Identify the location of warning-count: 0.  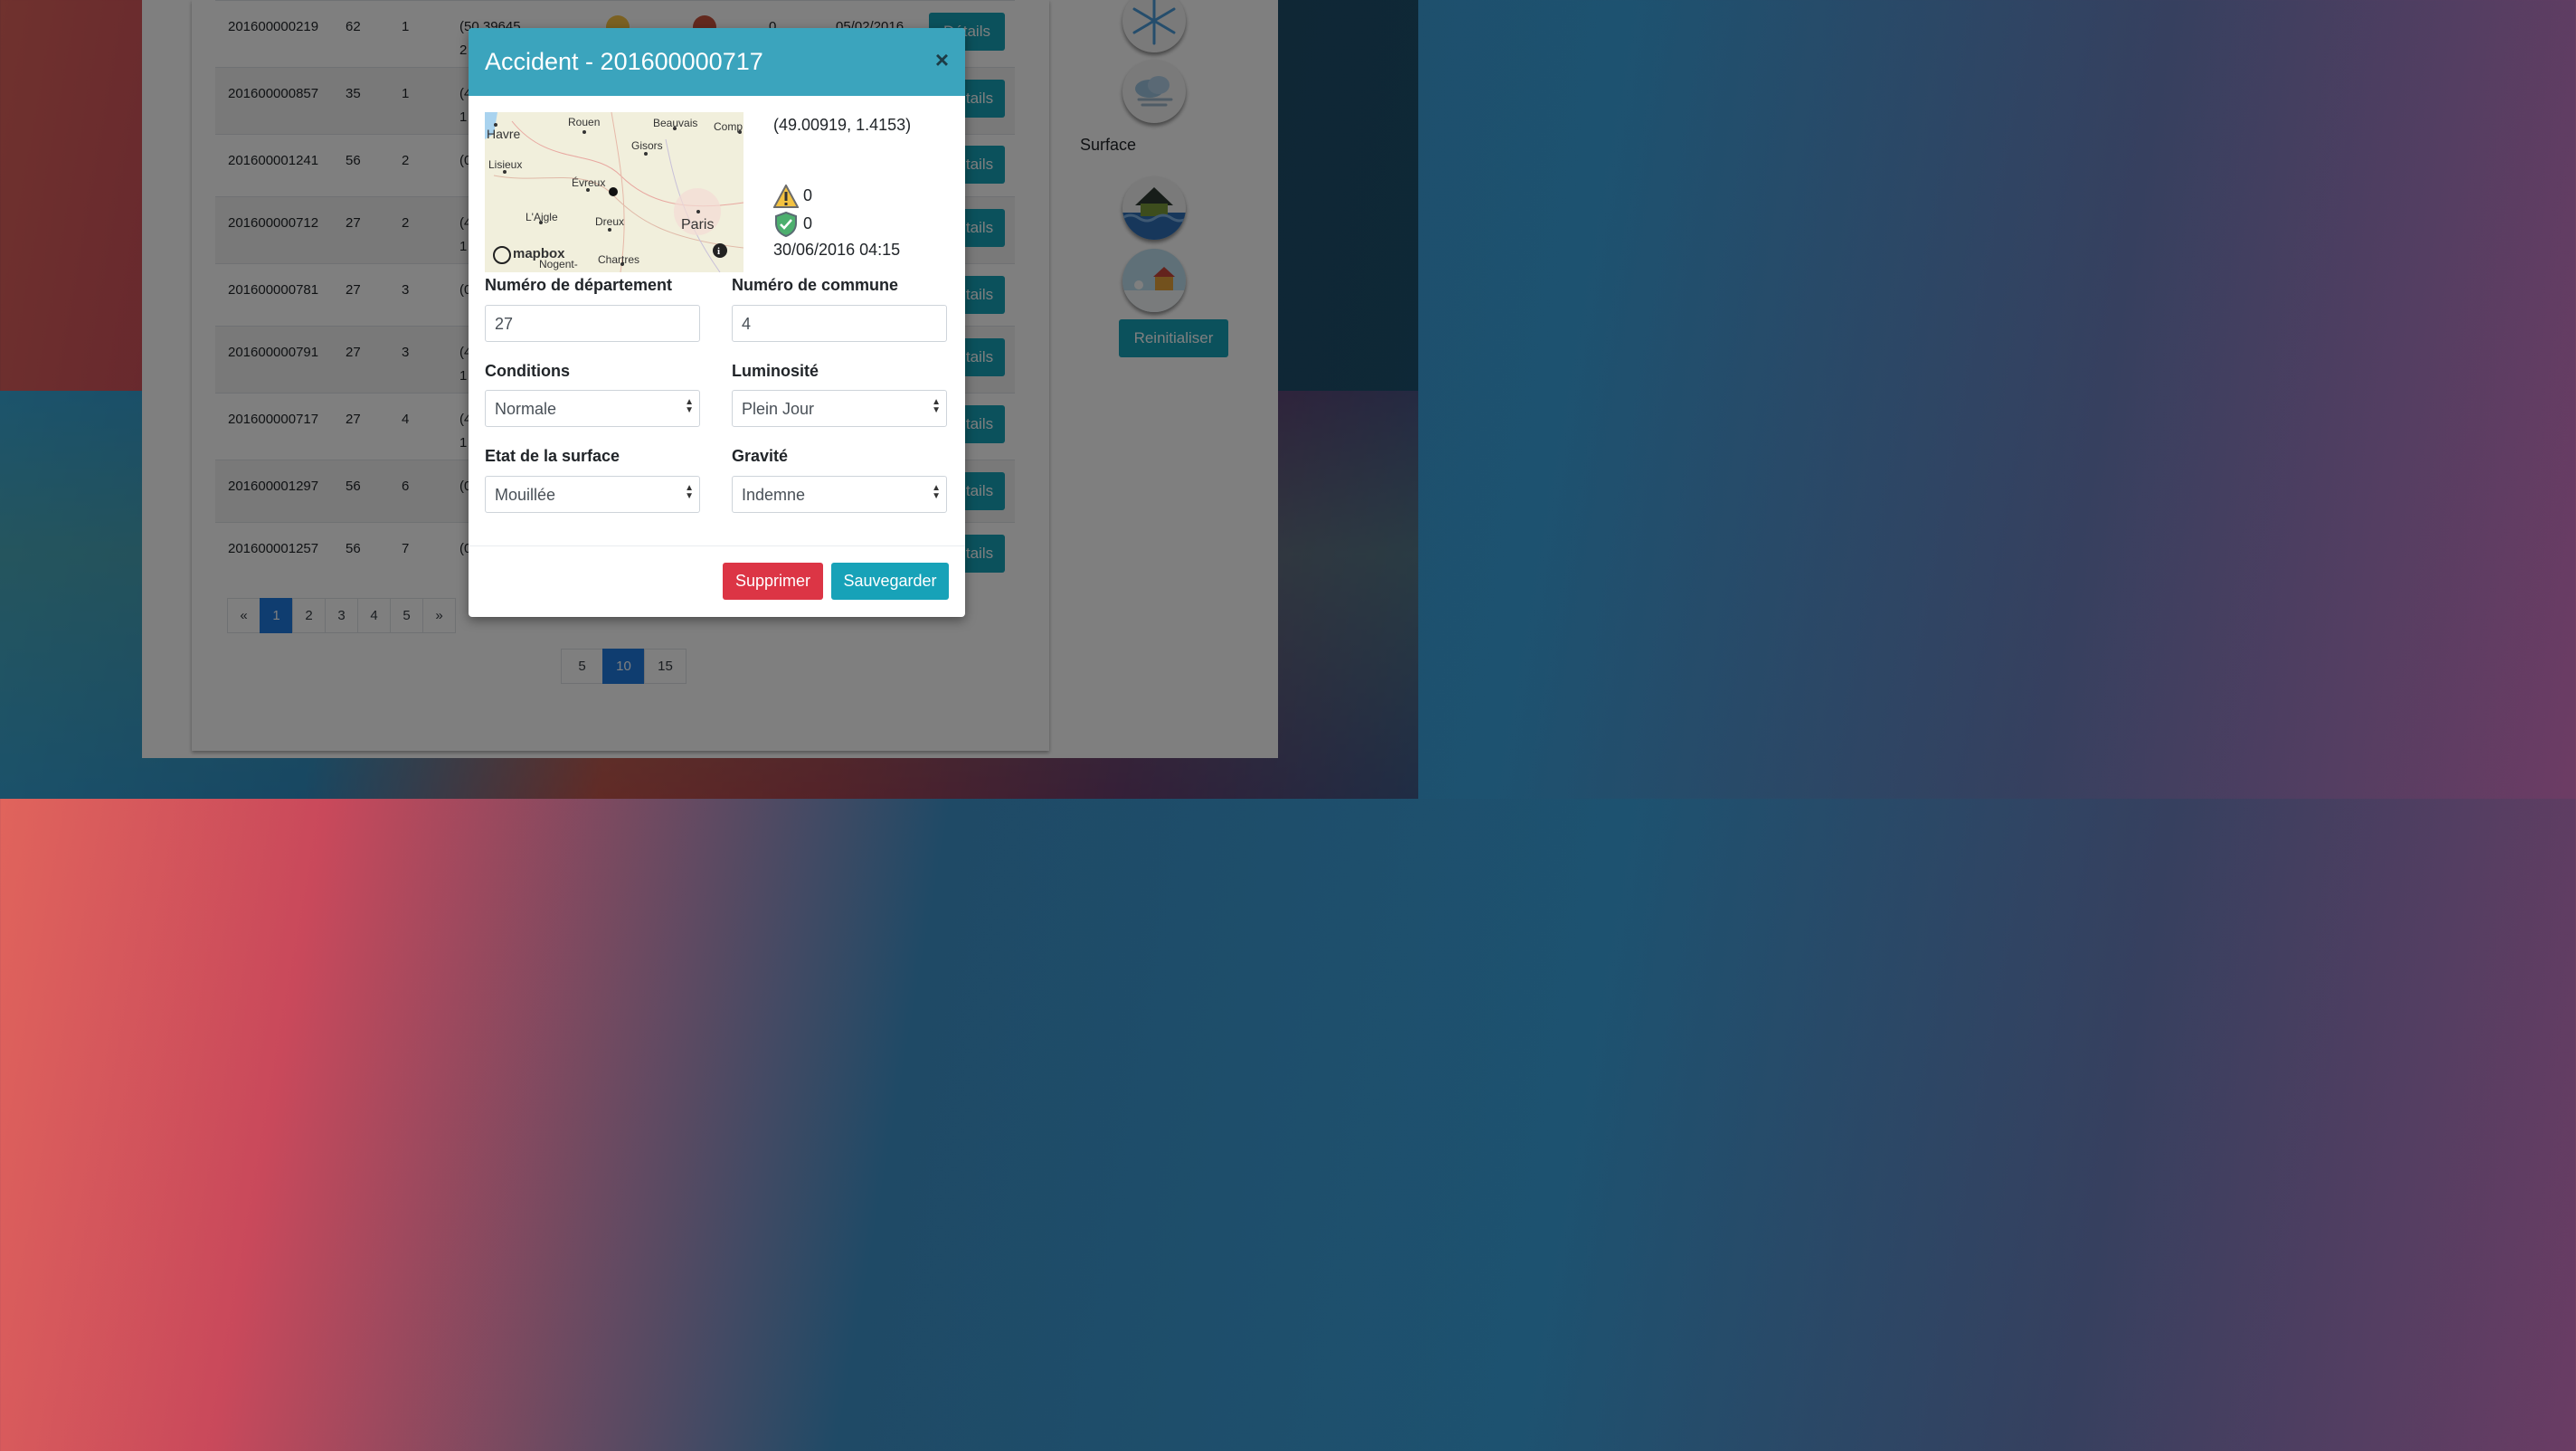
(808, 194).